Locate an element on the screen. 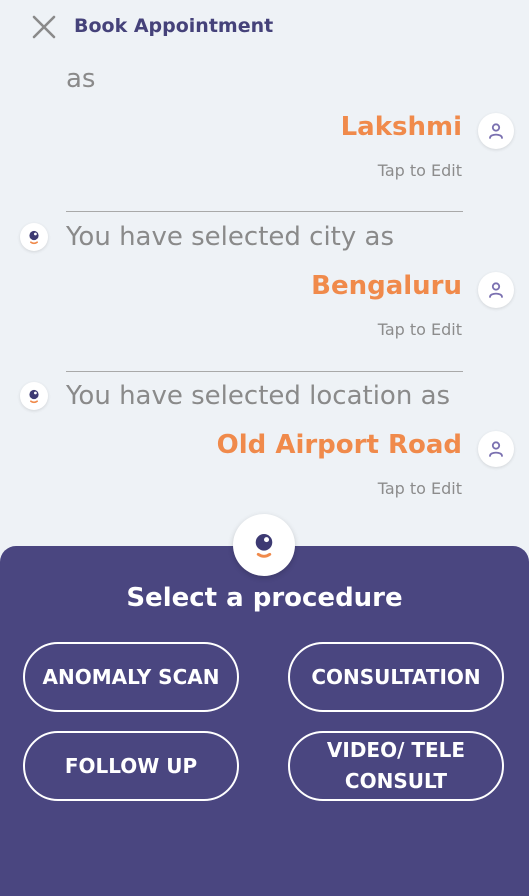  page-title: Book Appointment is located at coordinates (174, 26).